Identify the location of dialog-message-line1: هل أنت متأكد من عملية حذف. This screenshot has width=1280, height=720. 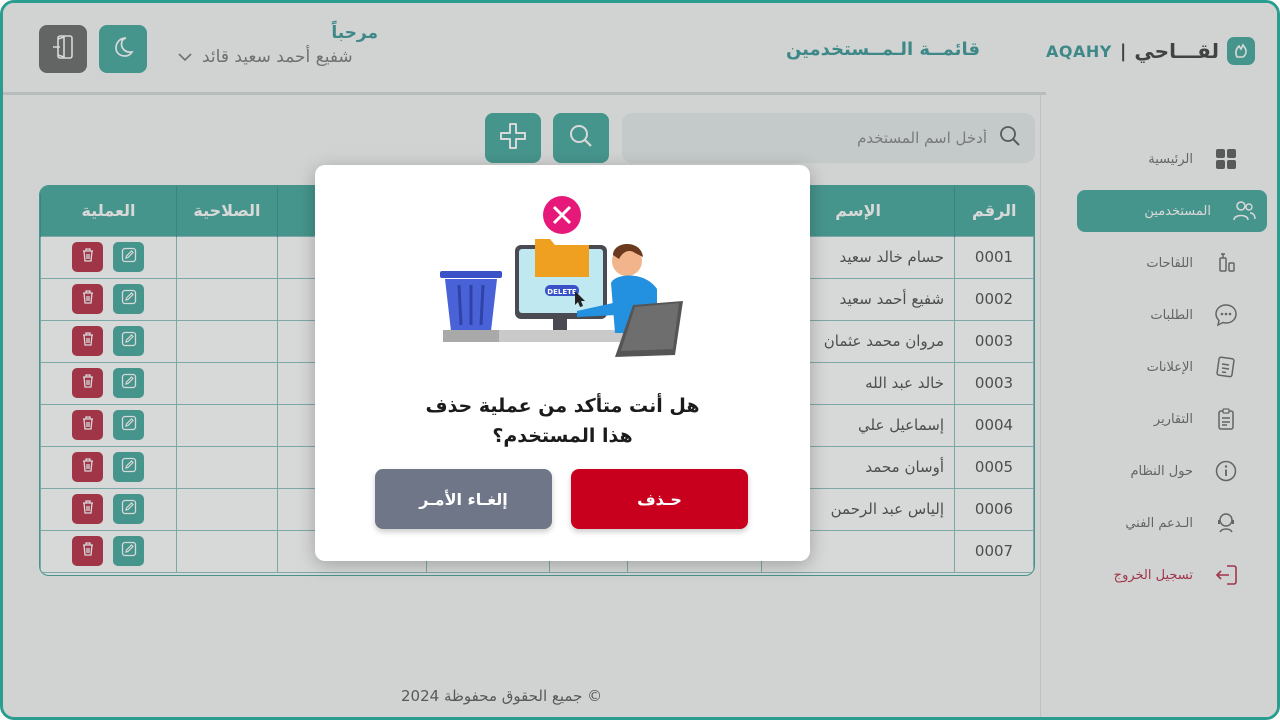
(562, 406).